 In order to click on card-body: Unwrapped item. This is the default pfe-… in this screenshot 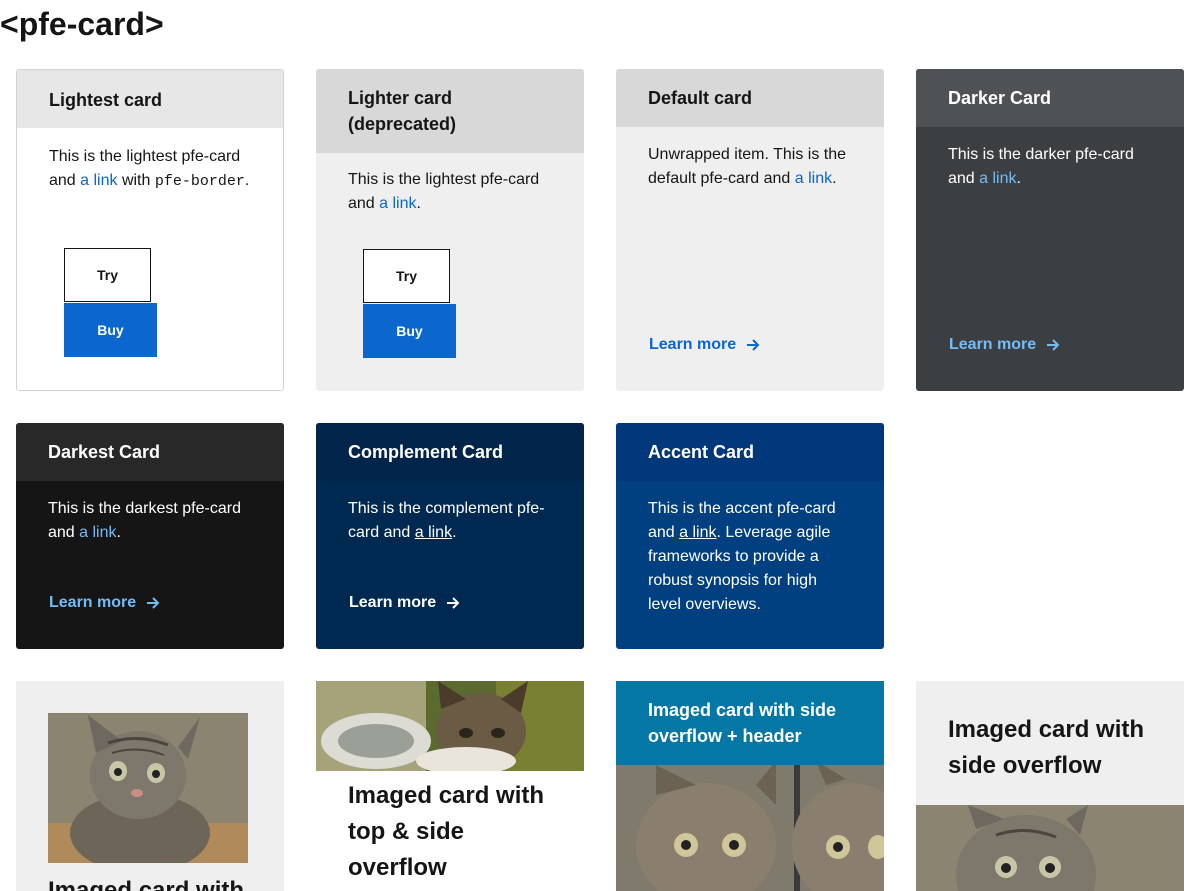, I will do `click(750, 159)`.